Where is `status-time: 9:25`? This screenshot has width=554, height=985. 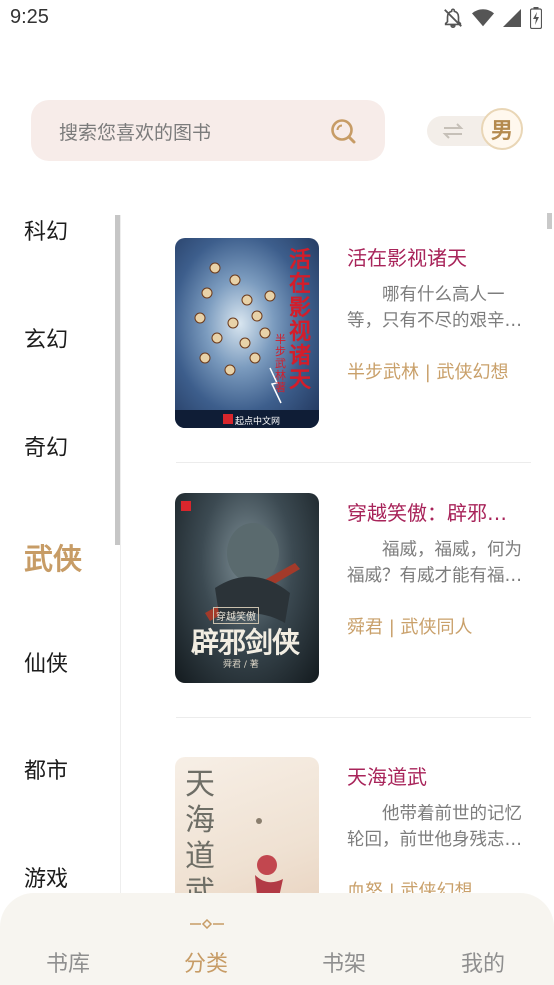
status-time: 9:25 is located at coordinates (29, 17).